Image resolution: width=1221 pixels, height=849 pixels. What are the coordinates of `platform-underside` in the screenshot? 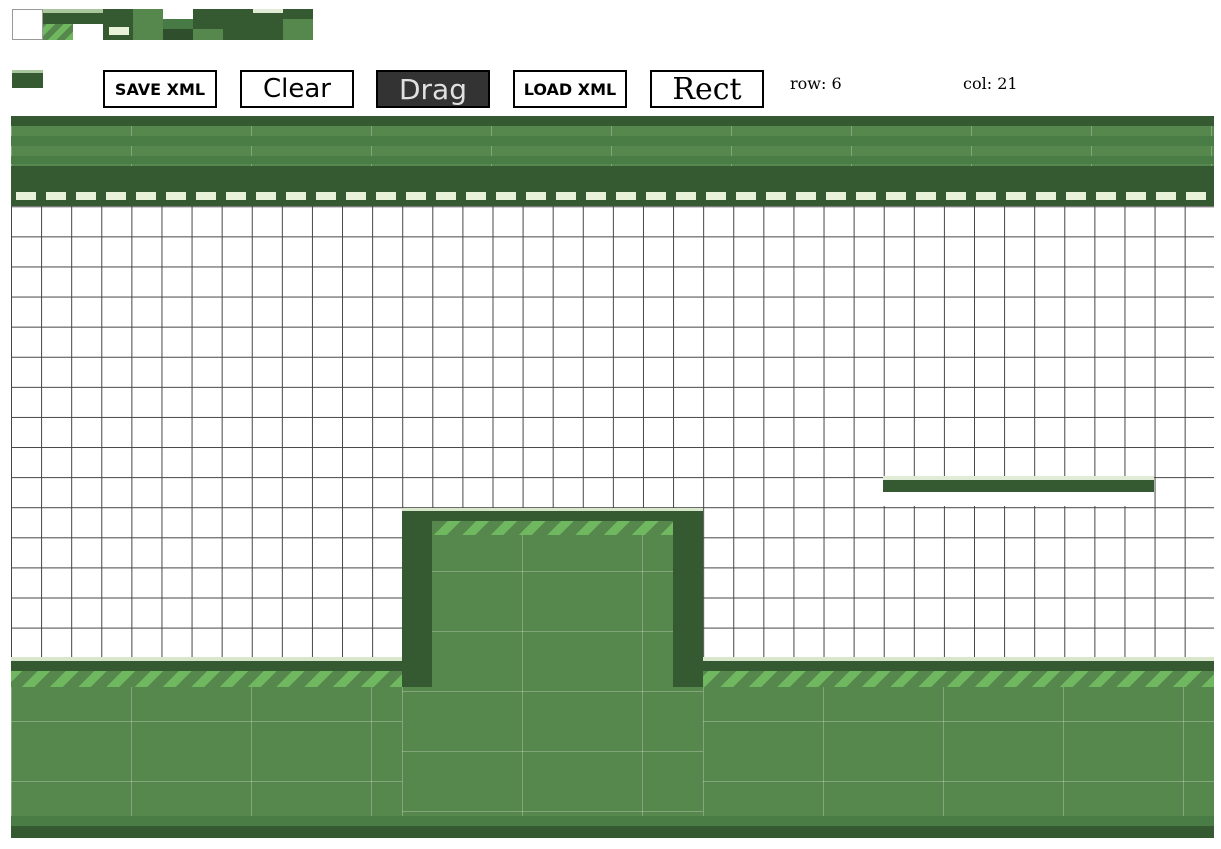 It's located at (1018, 499).